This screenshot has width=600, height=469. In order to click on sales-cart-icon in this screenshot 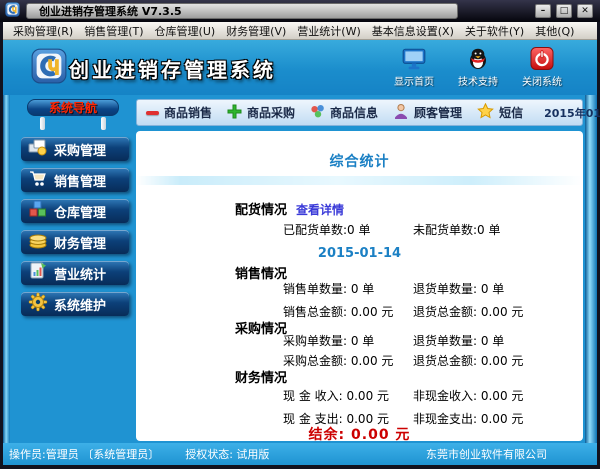, I will do `click(38, 180)`.